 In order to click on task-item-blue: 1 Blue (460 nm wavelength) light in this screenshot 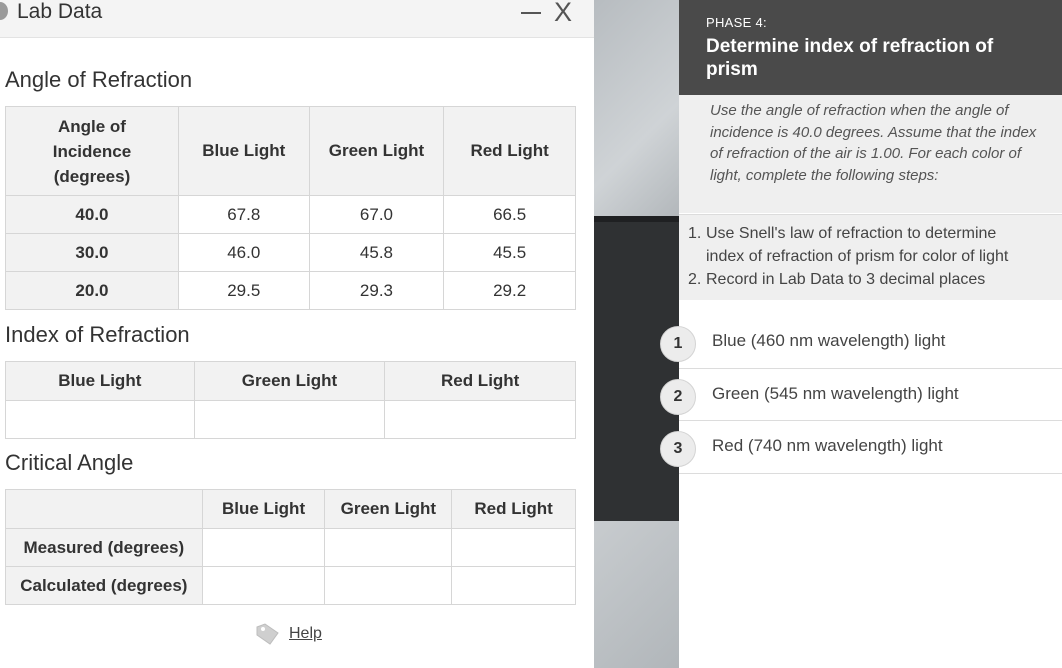, I will do `click(861, 342)`.